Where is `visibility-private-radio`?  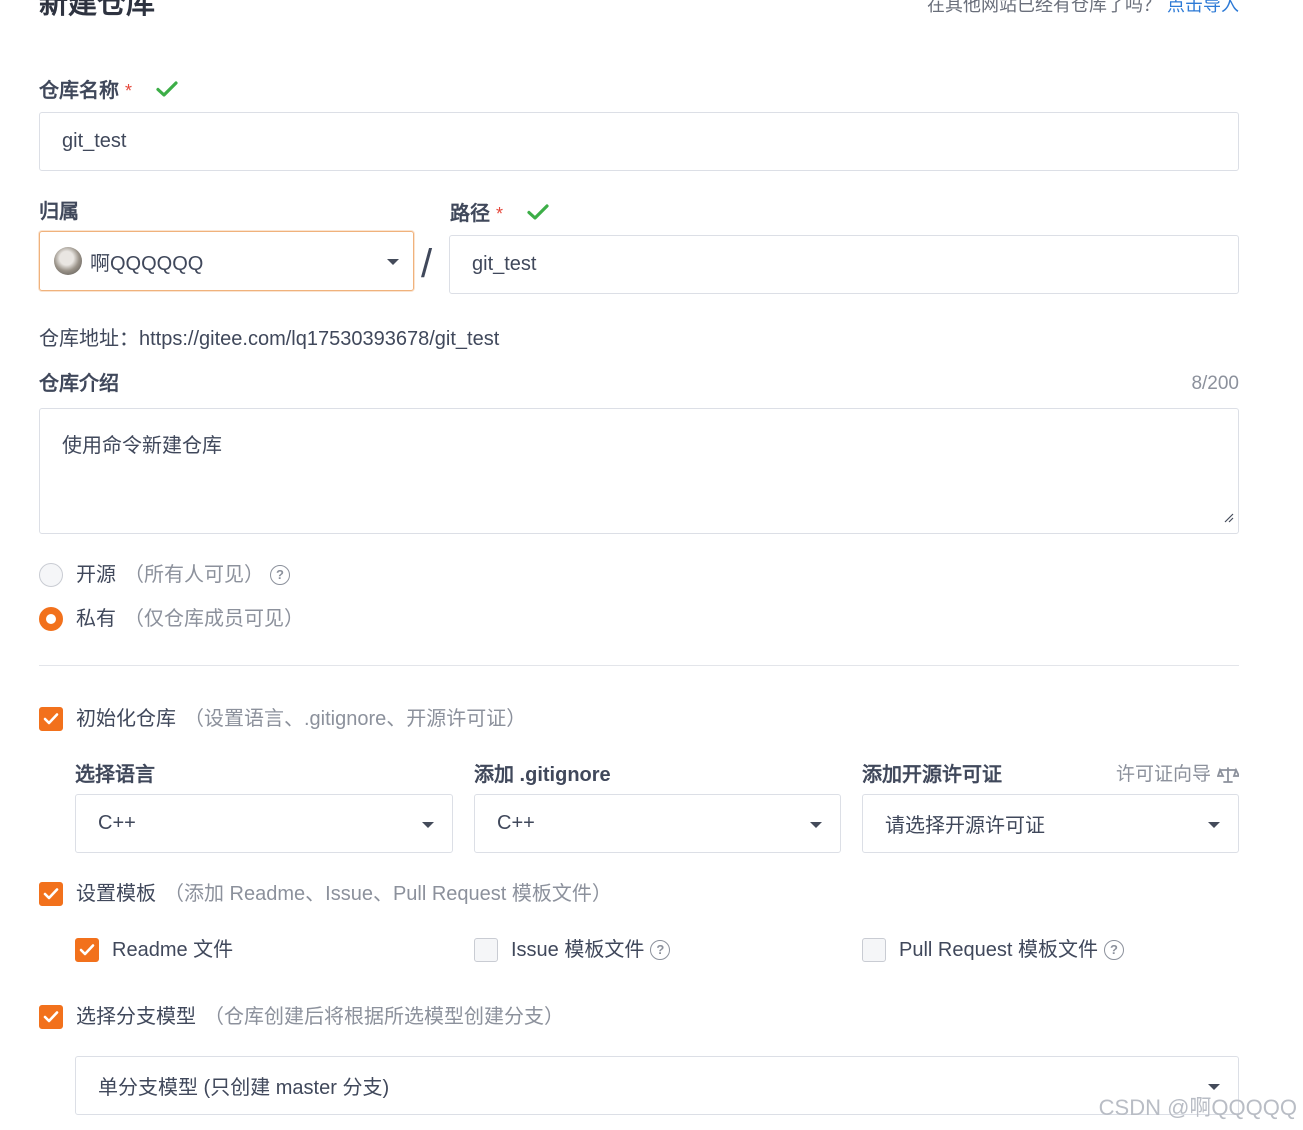 visibility-private-radio is located at coordinates (51, 619).